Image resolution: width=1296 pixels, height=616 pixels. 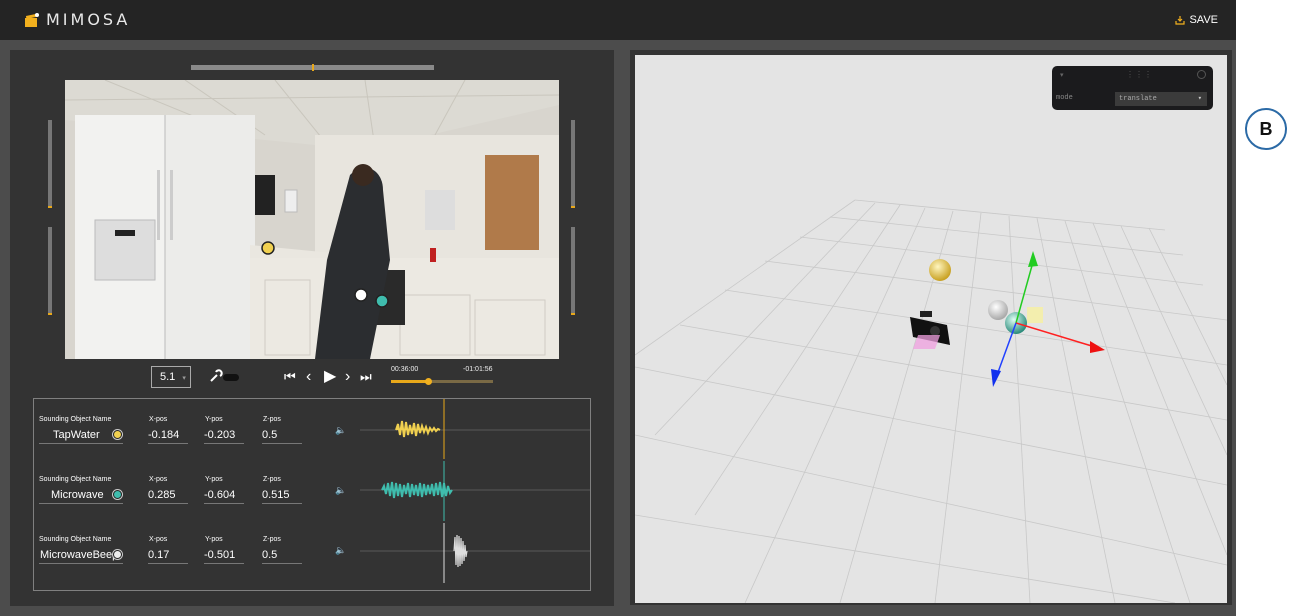 What do you see at coordinates (996, 378) in the screenshot?
I see `z-axis-arrow` at bounding box center [996, 378].